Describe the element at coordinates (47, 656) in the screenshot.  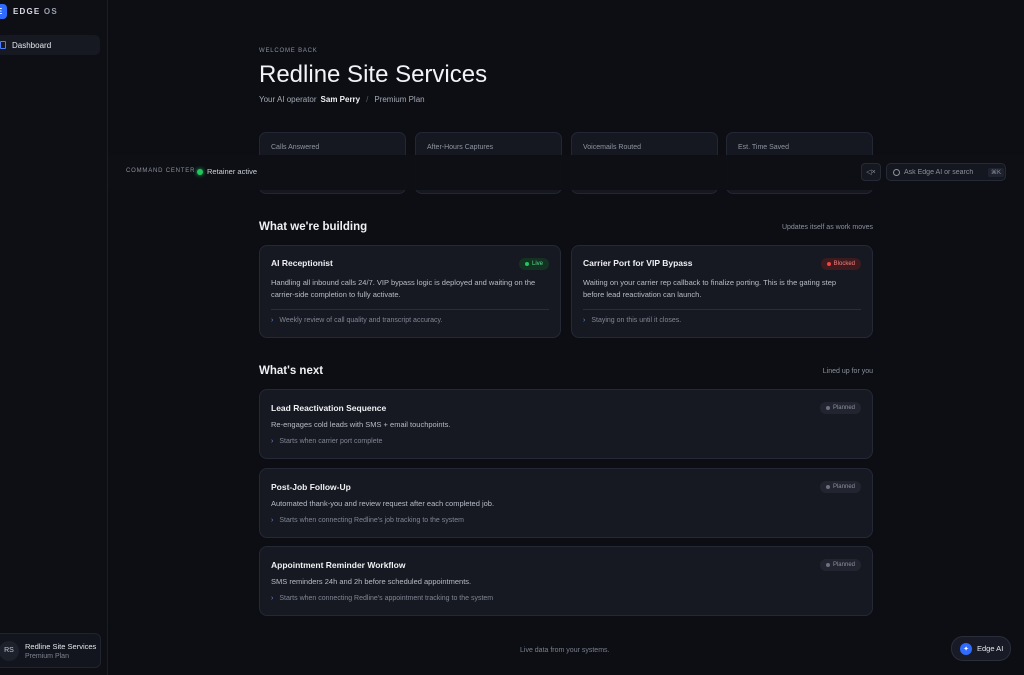
I see `account-plan: Premium Plan` at that location.